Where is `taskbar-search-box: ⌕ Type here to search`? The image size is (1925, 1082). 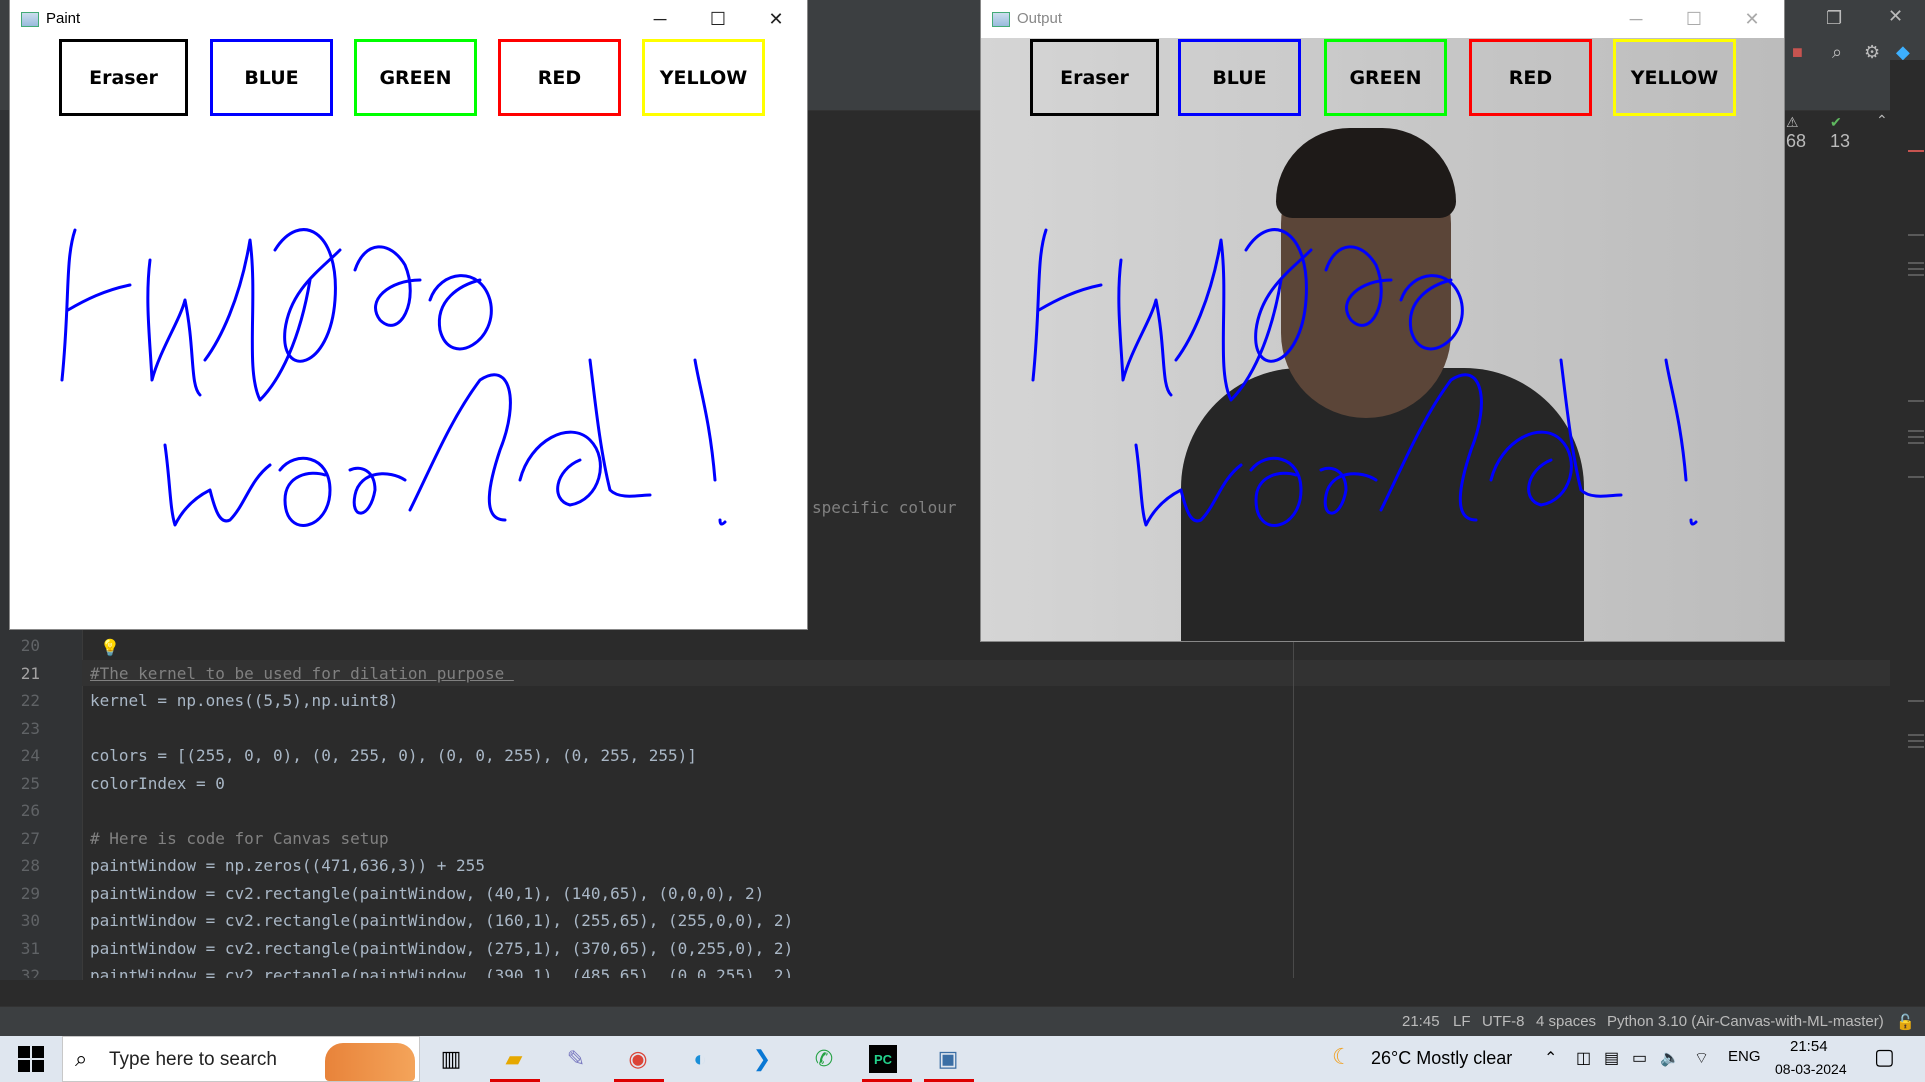
taskbar-search-box: ⌕ Type here to search is located at coordinates (241, 1059).